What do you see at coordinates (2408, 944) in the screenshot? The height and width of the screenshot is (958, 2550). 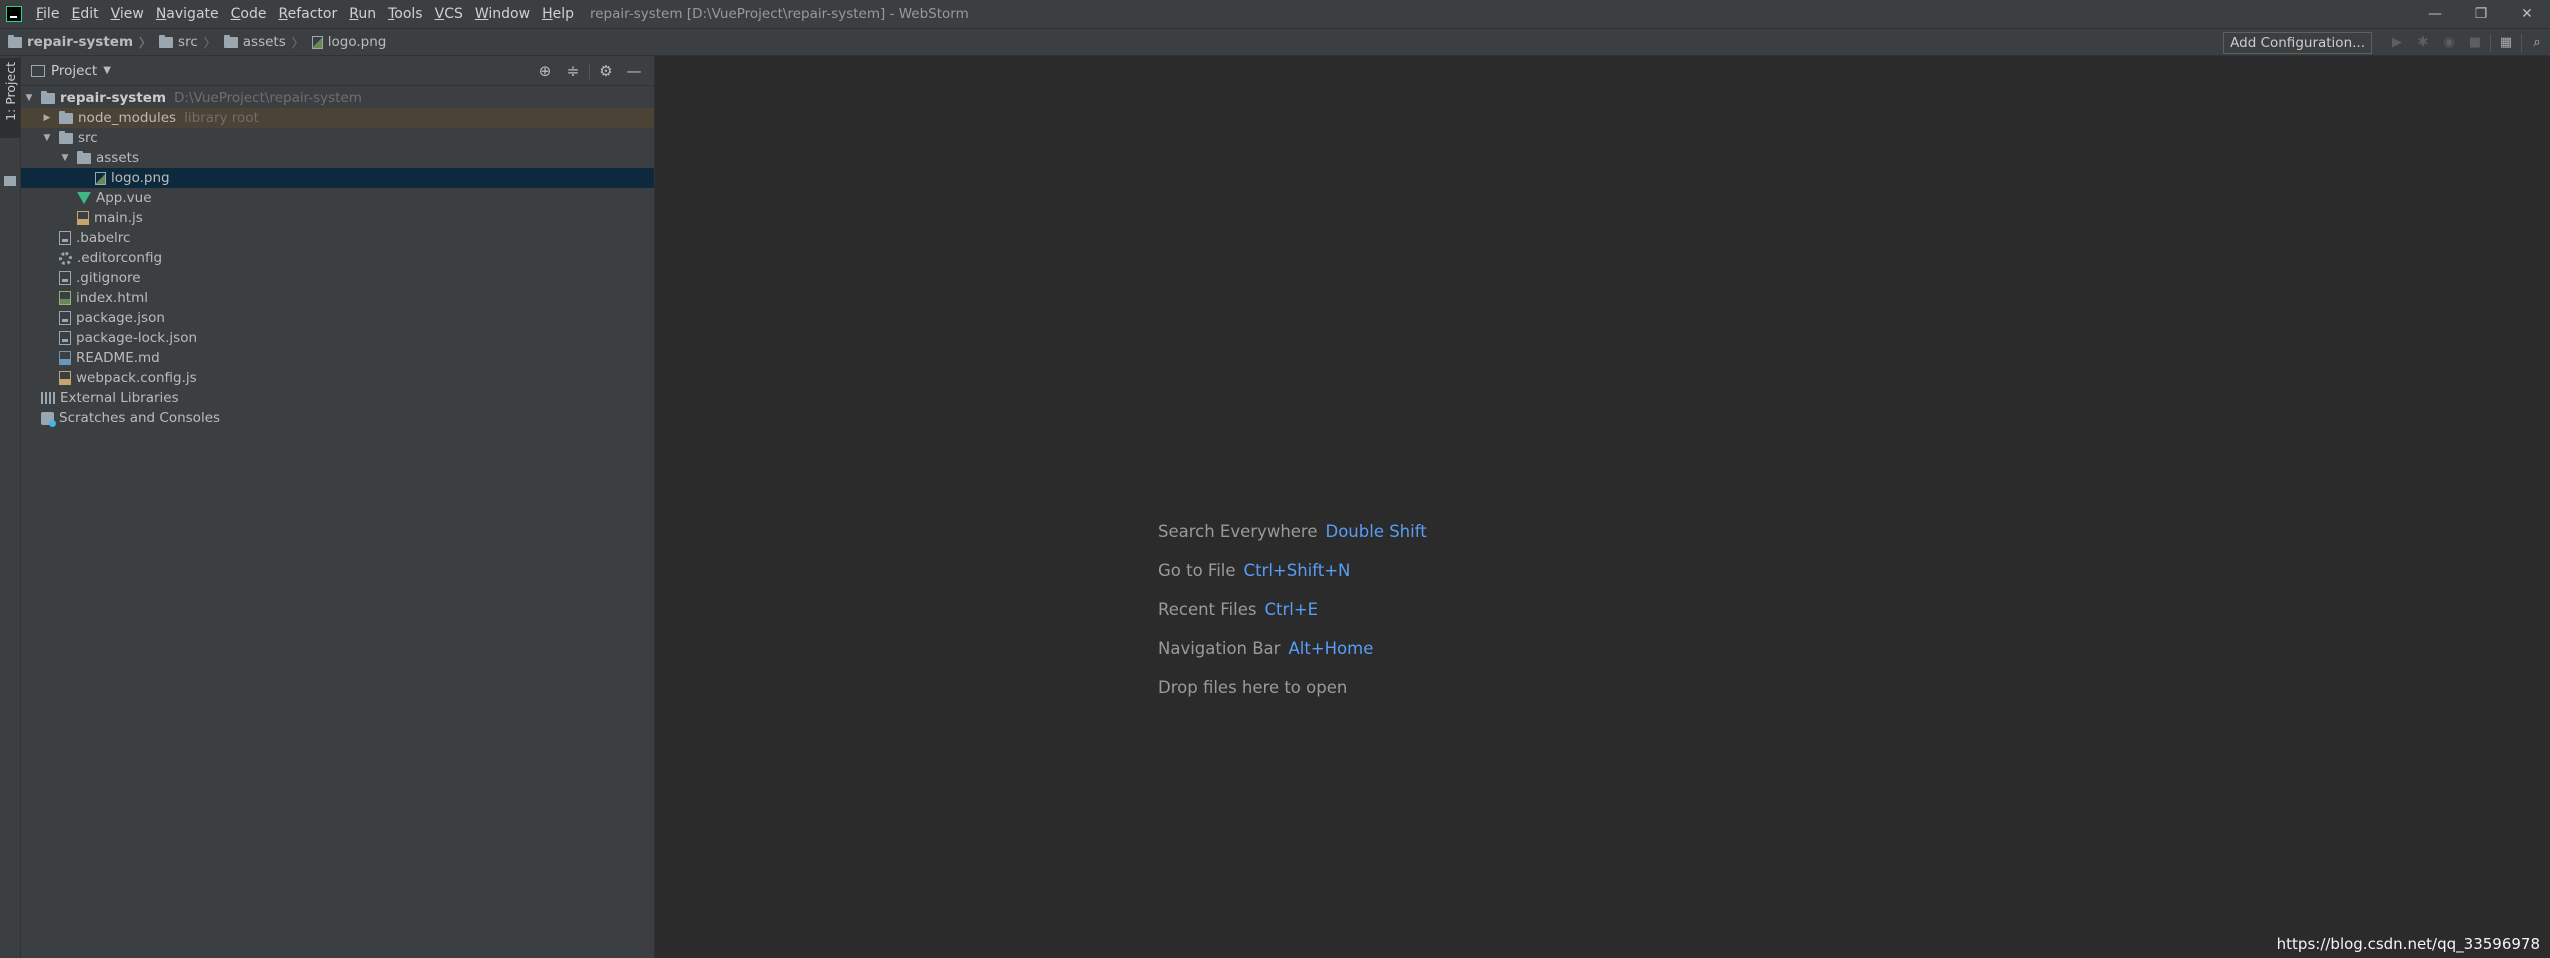 I see `watermark-url: https://blog.csdn.net/qq_33596978` at bounding box center [2408, 944].